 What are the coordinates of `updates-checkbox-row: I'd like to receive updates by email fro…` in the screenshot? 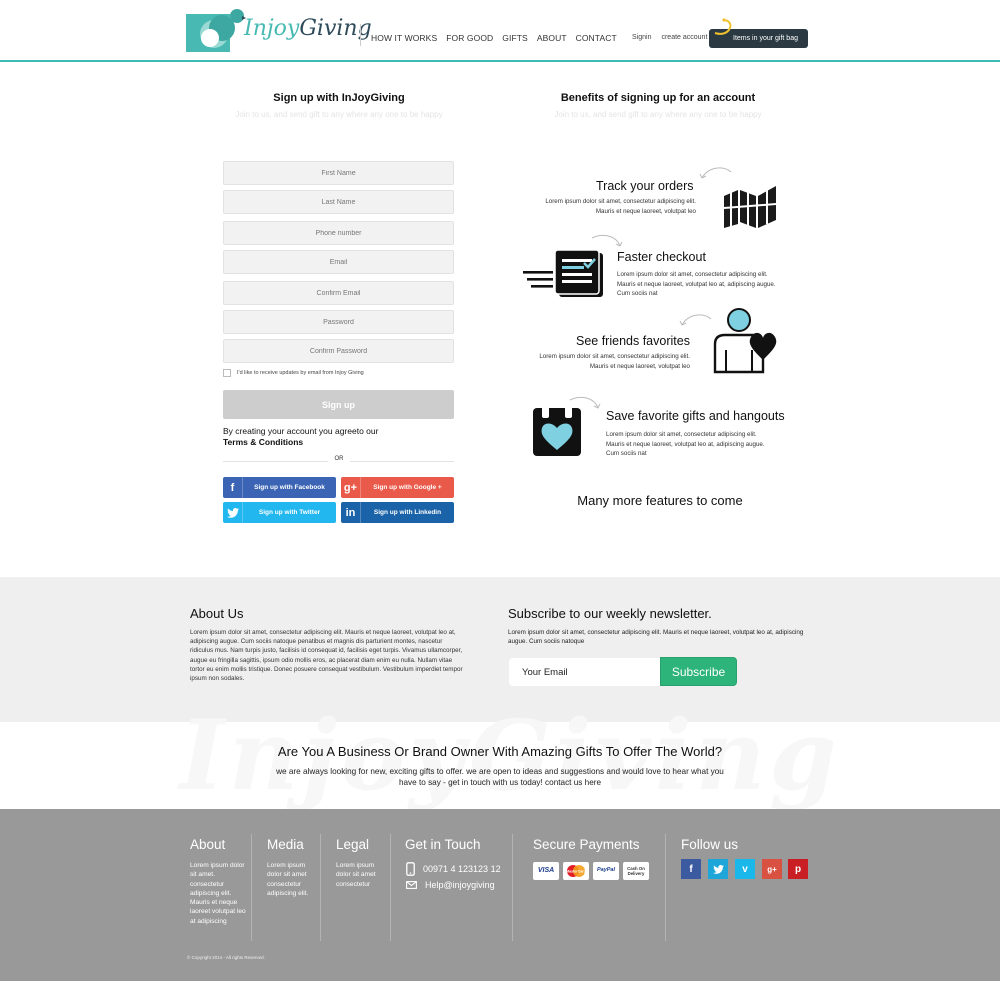 It's located at (293, 373).